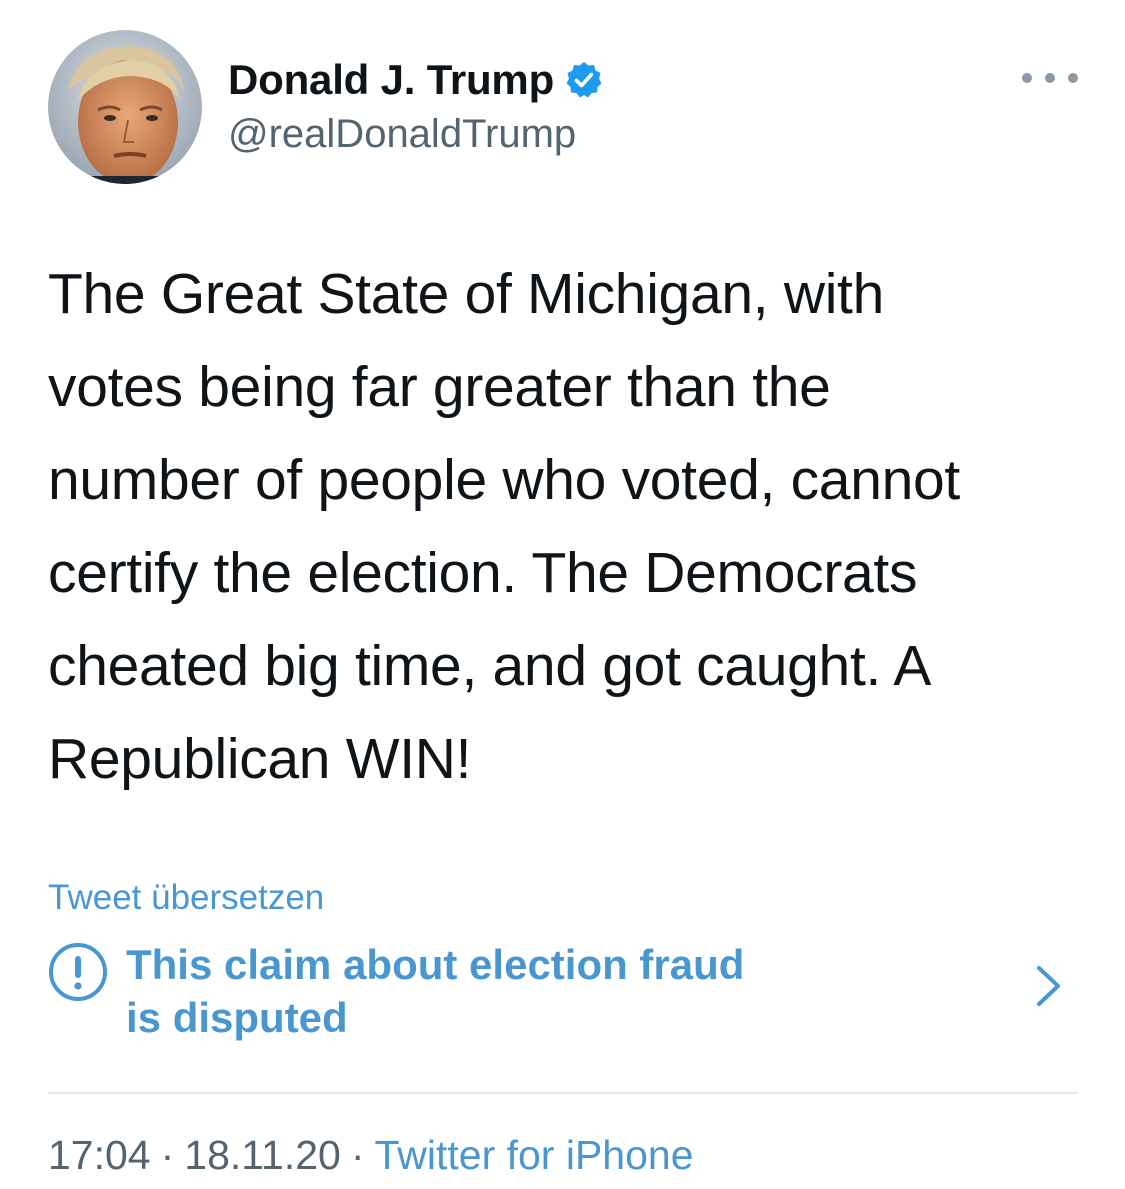 The width and height of the screenshot is (1125, 1189). What do you see at coordinates (371, 1155) in the screenshot?
I see `tweet-meta: 17:04 · 18.11.20 · Twitter for iPhone` at bounding box center [371, 1155].